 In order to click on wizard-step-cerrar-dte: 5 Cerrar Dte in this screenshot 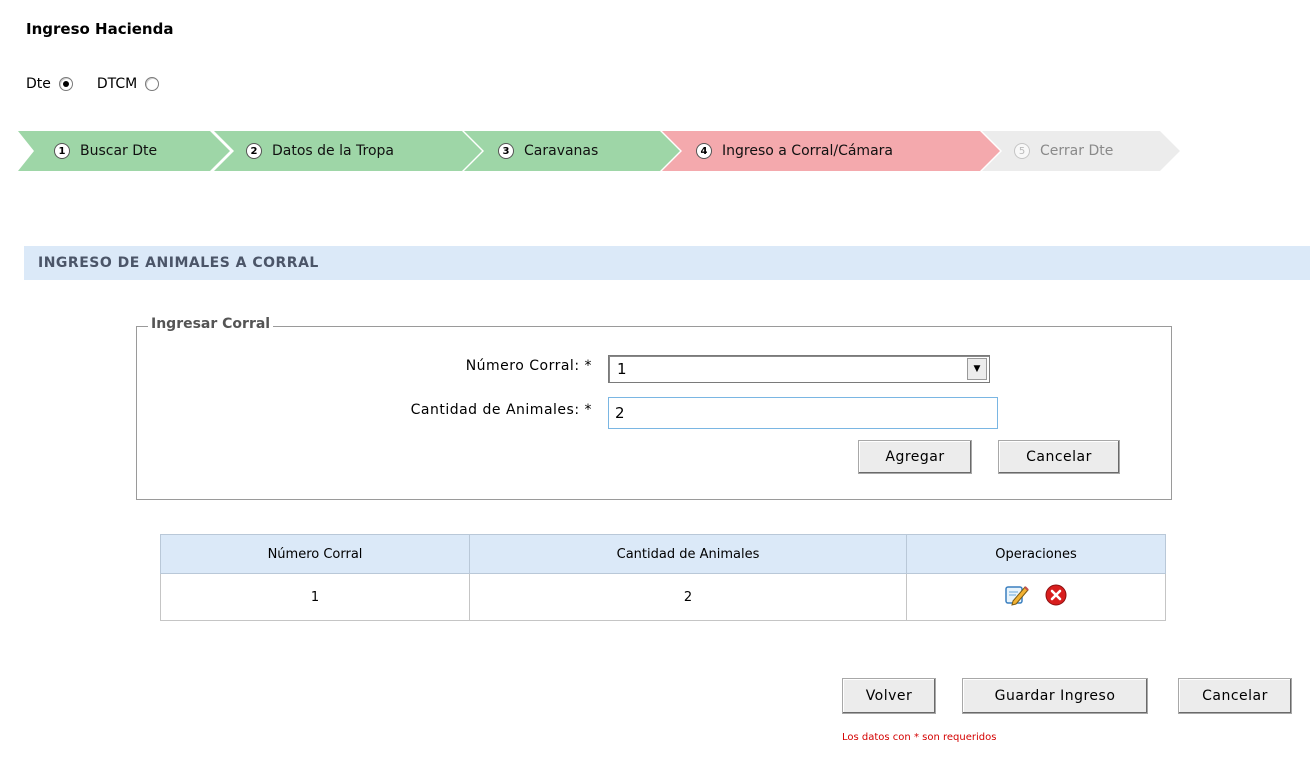, I will do `click(1081, 151)`.